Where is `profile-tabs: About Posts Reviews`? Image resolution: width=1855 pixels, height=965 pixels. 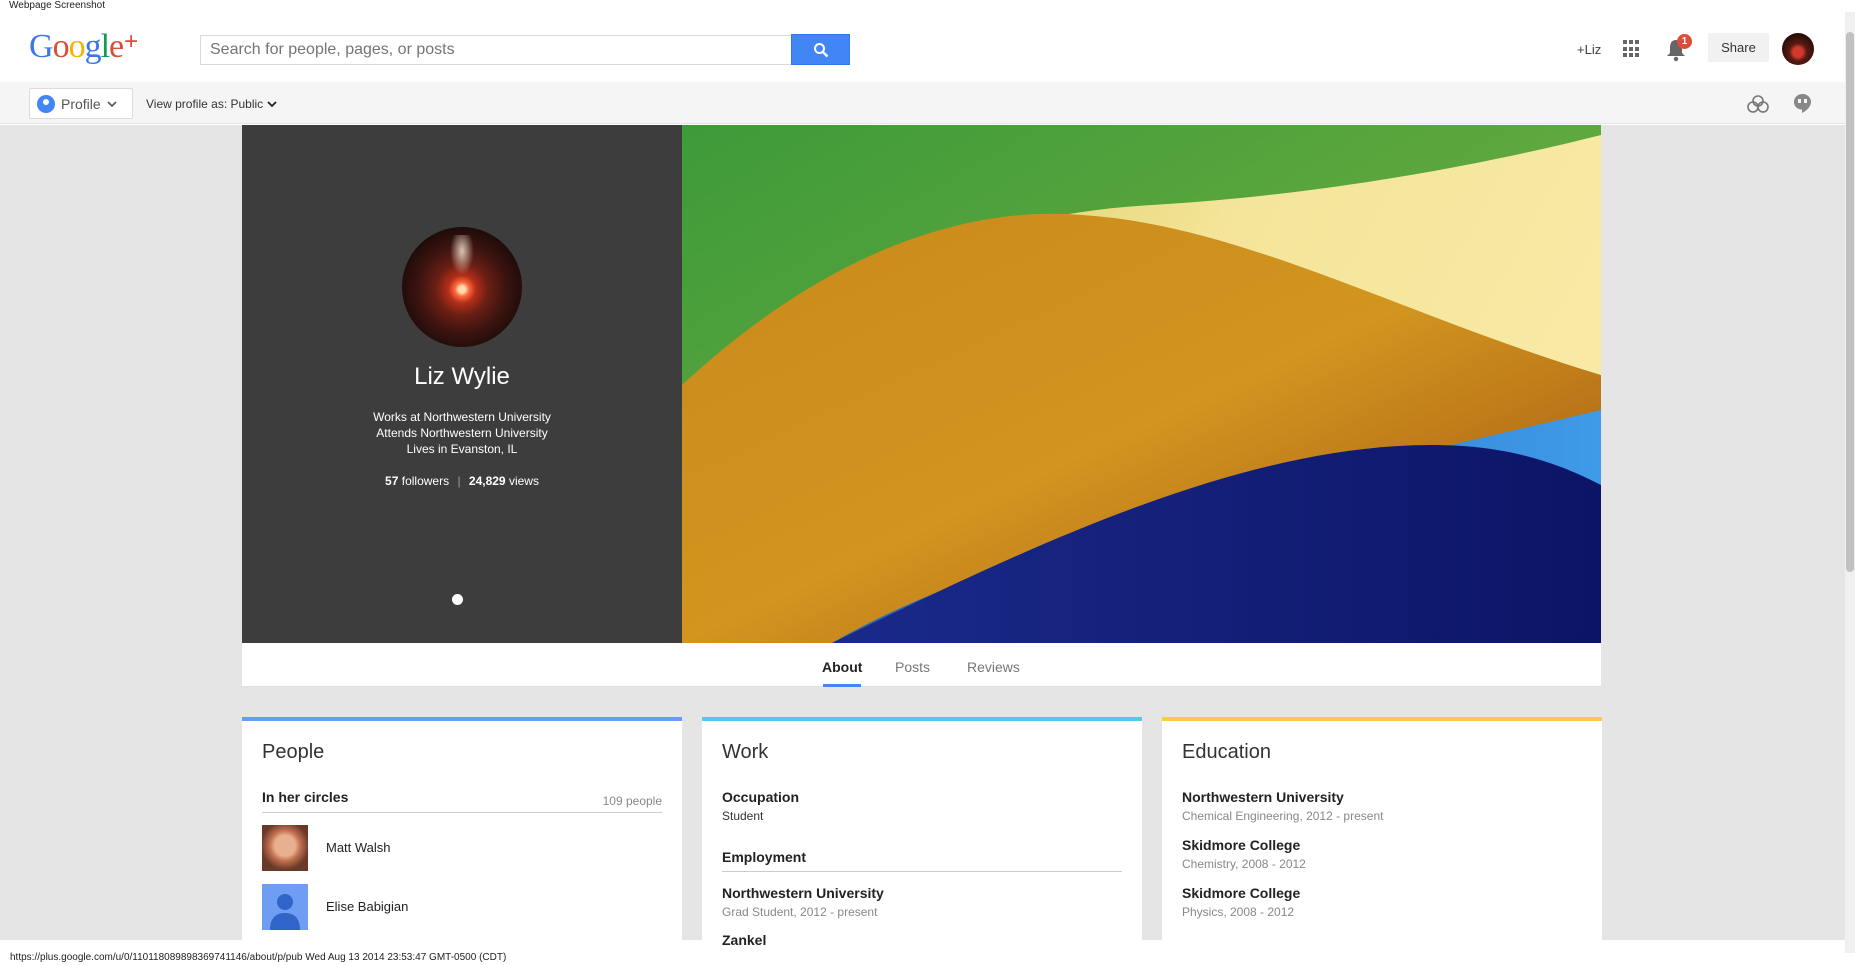
profile-tabs: About Posts Reviews is located at coordinates (921, 665).